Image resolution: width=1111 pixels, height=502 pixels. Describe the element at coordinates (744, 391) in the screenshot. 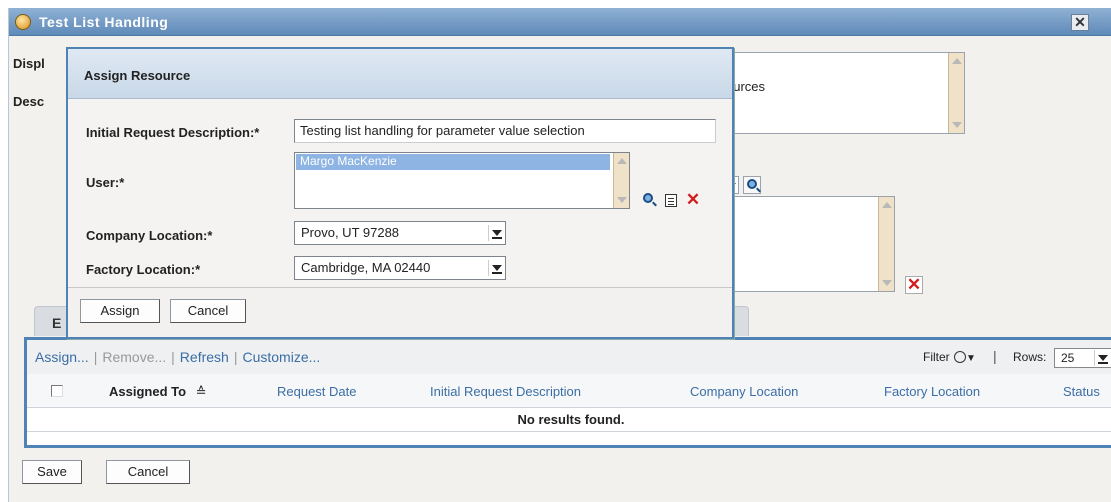

I see `column-header-company-location: Company Location` at that location.